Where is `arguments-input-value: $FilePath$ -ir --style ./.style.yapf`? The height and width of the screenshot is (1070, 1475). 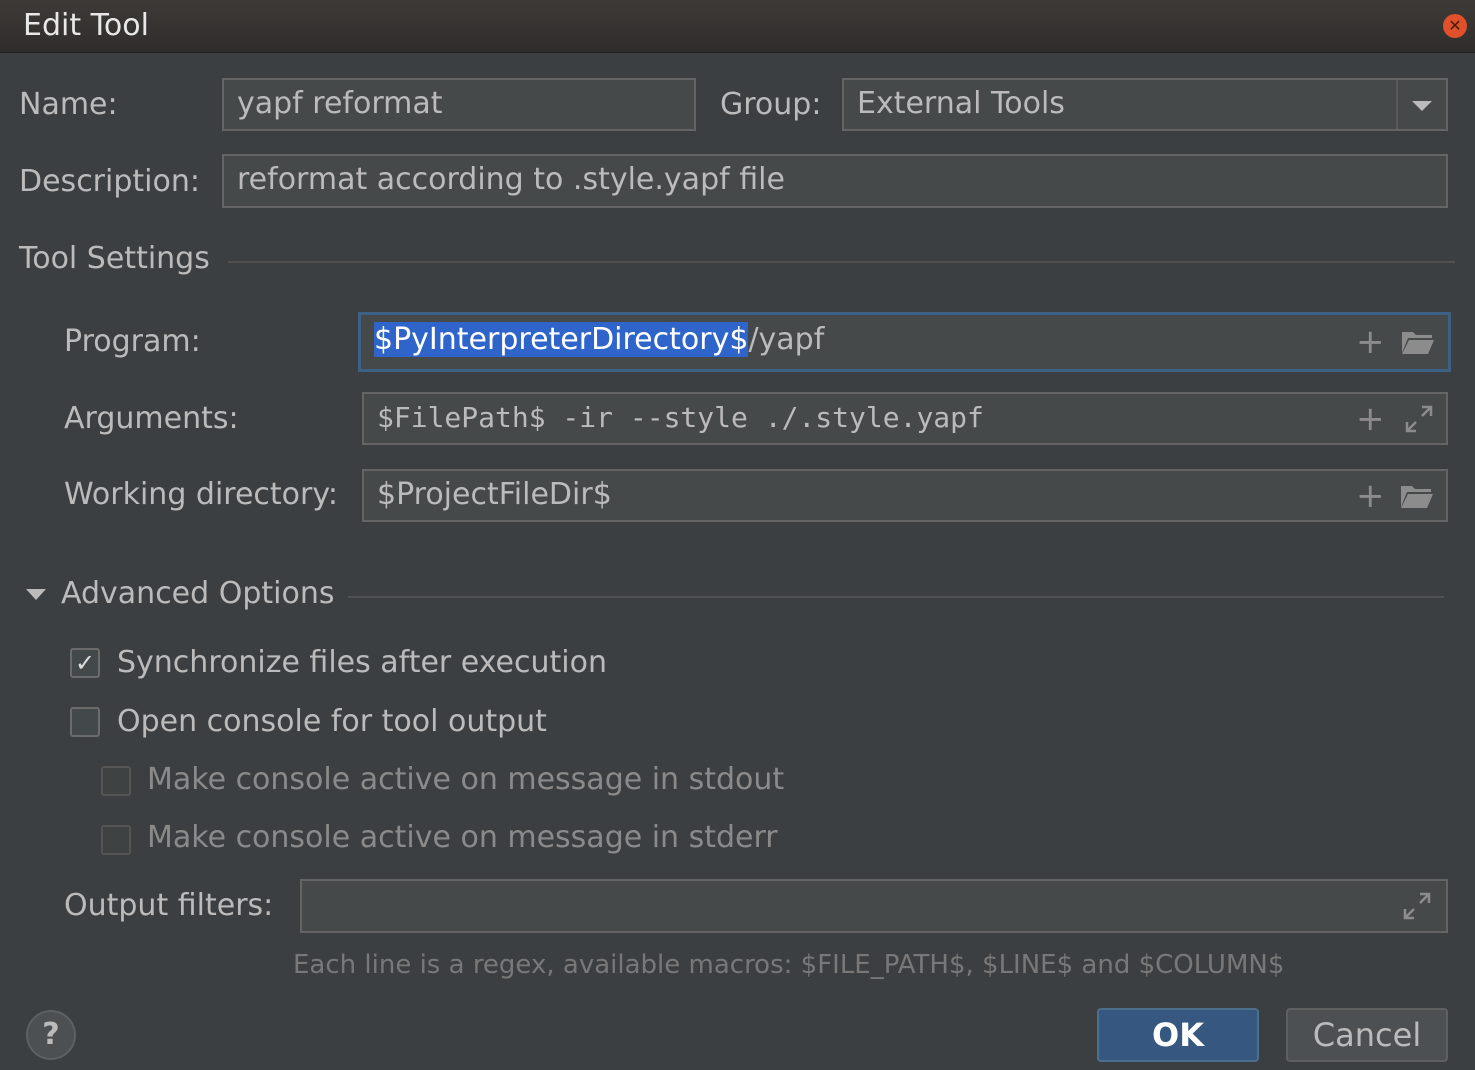 arguments-input-value: $FilePath$ -ir --style ./.style.yapf is located at coordinates (680, 417).